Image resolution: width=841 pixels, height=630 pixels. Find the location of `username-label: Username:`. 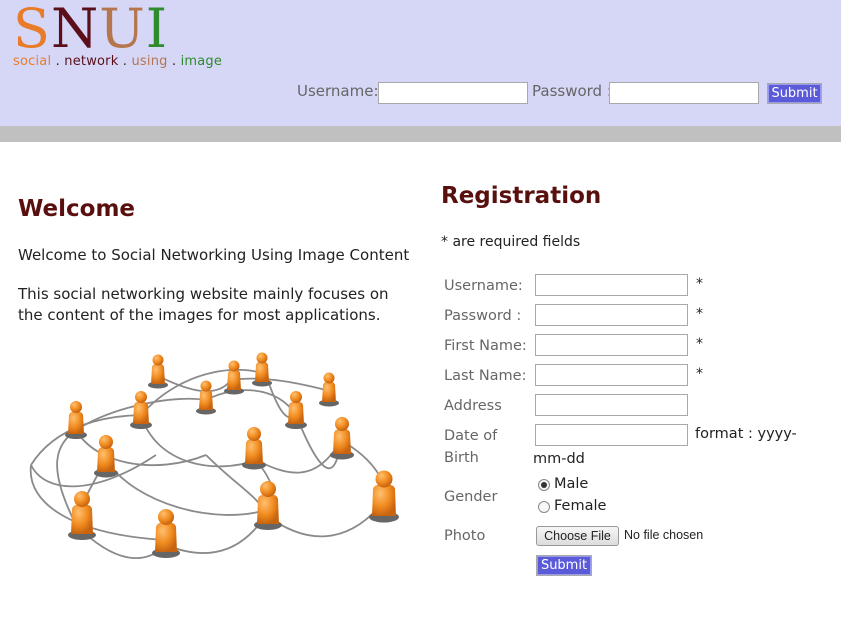

username-label: Username: is located at coordinates (483, 286).